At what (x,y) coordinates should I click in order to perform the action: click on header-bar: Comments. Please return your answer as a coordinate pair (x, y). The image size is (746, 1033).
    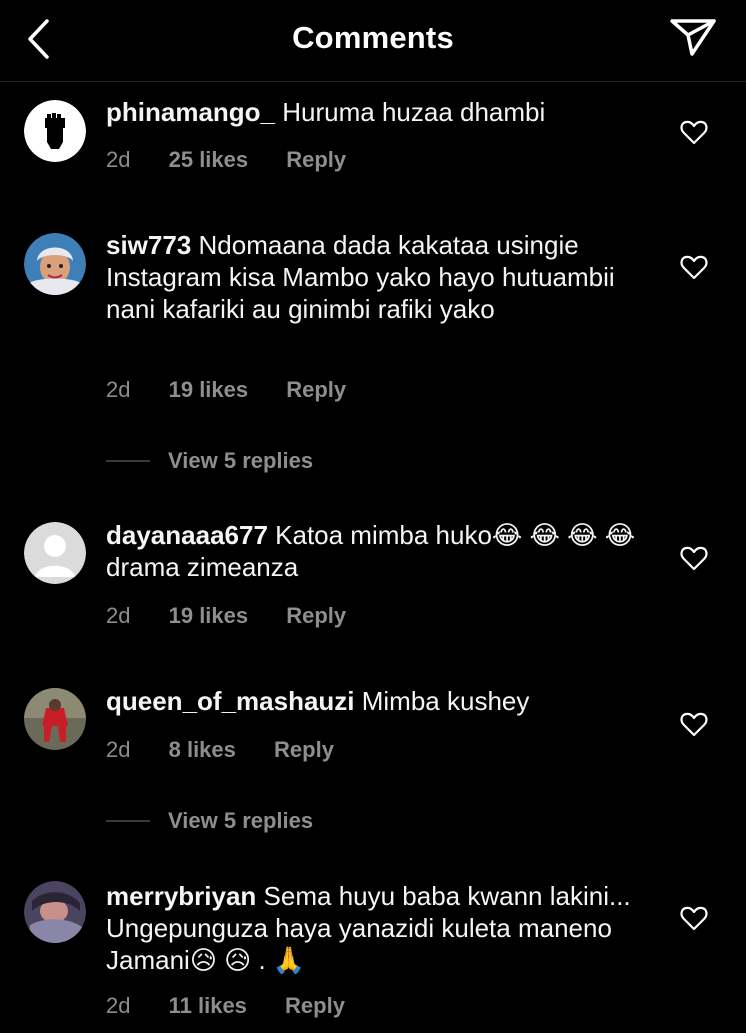
    Looking at the image, I should click on (373, 41).